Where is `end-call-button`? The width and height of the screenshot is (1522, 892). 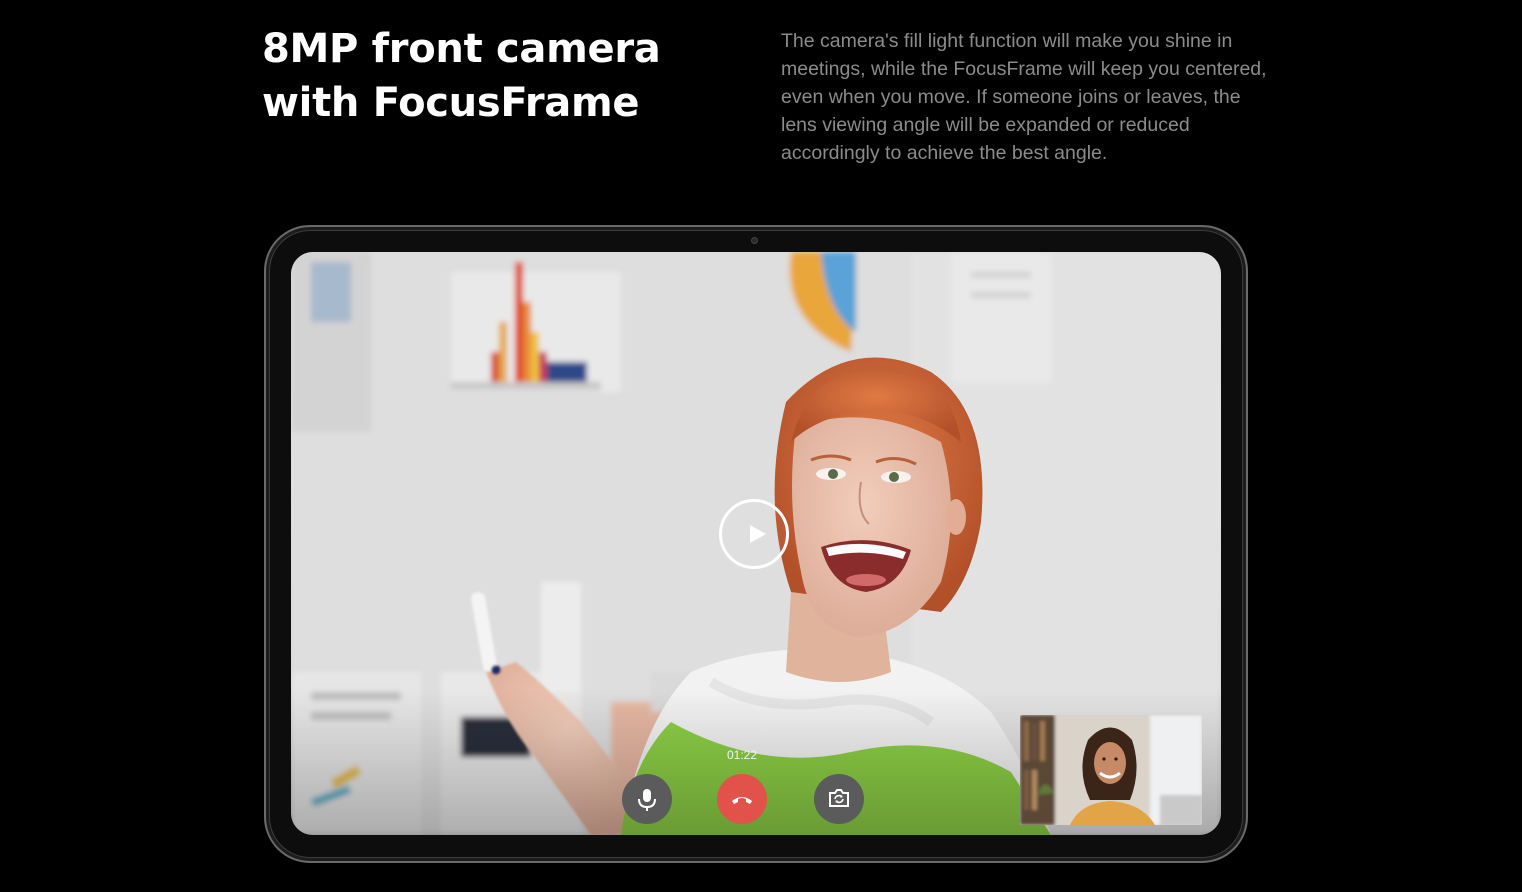 end-call-button is located at coordinates (742, 799).